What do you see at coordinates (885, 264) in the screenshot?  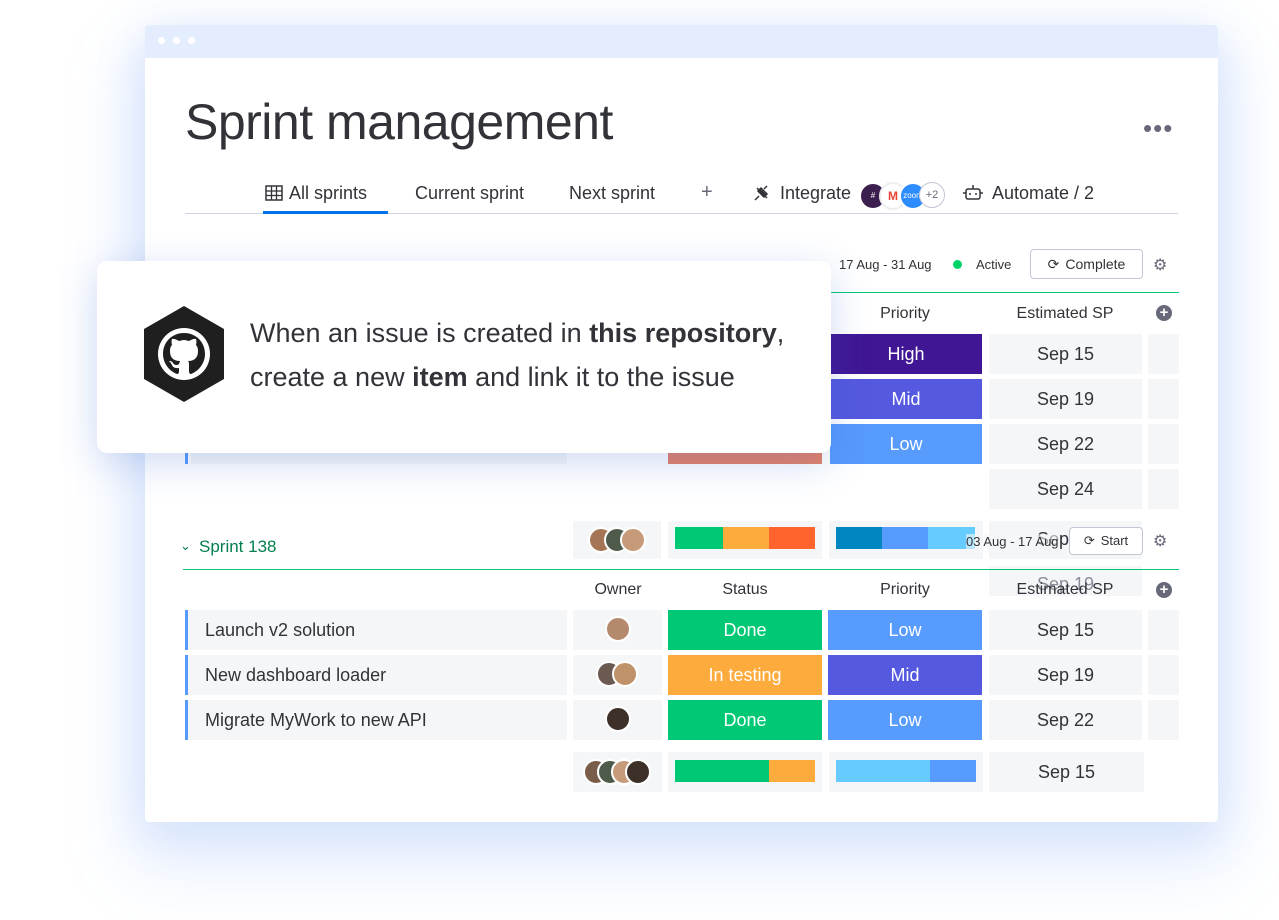 I see `current-sprint-dates: 17 Aug - 31 Aug` at bounding box center [885, 264].